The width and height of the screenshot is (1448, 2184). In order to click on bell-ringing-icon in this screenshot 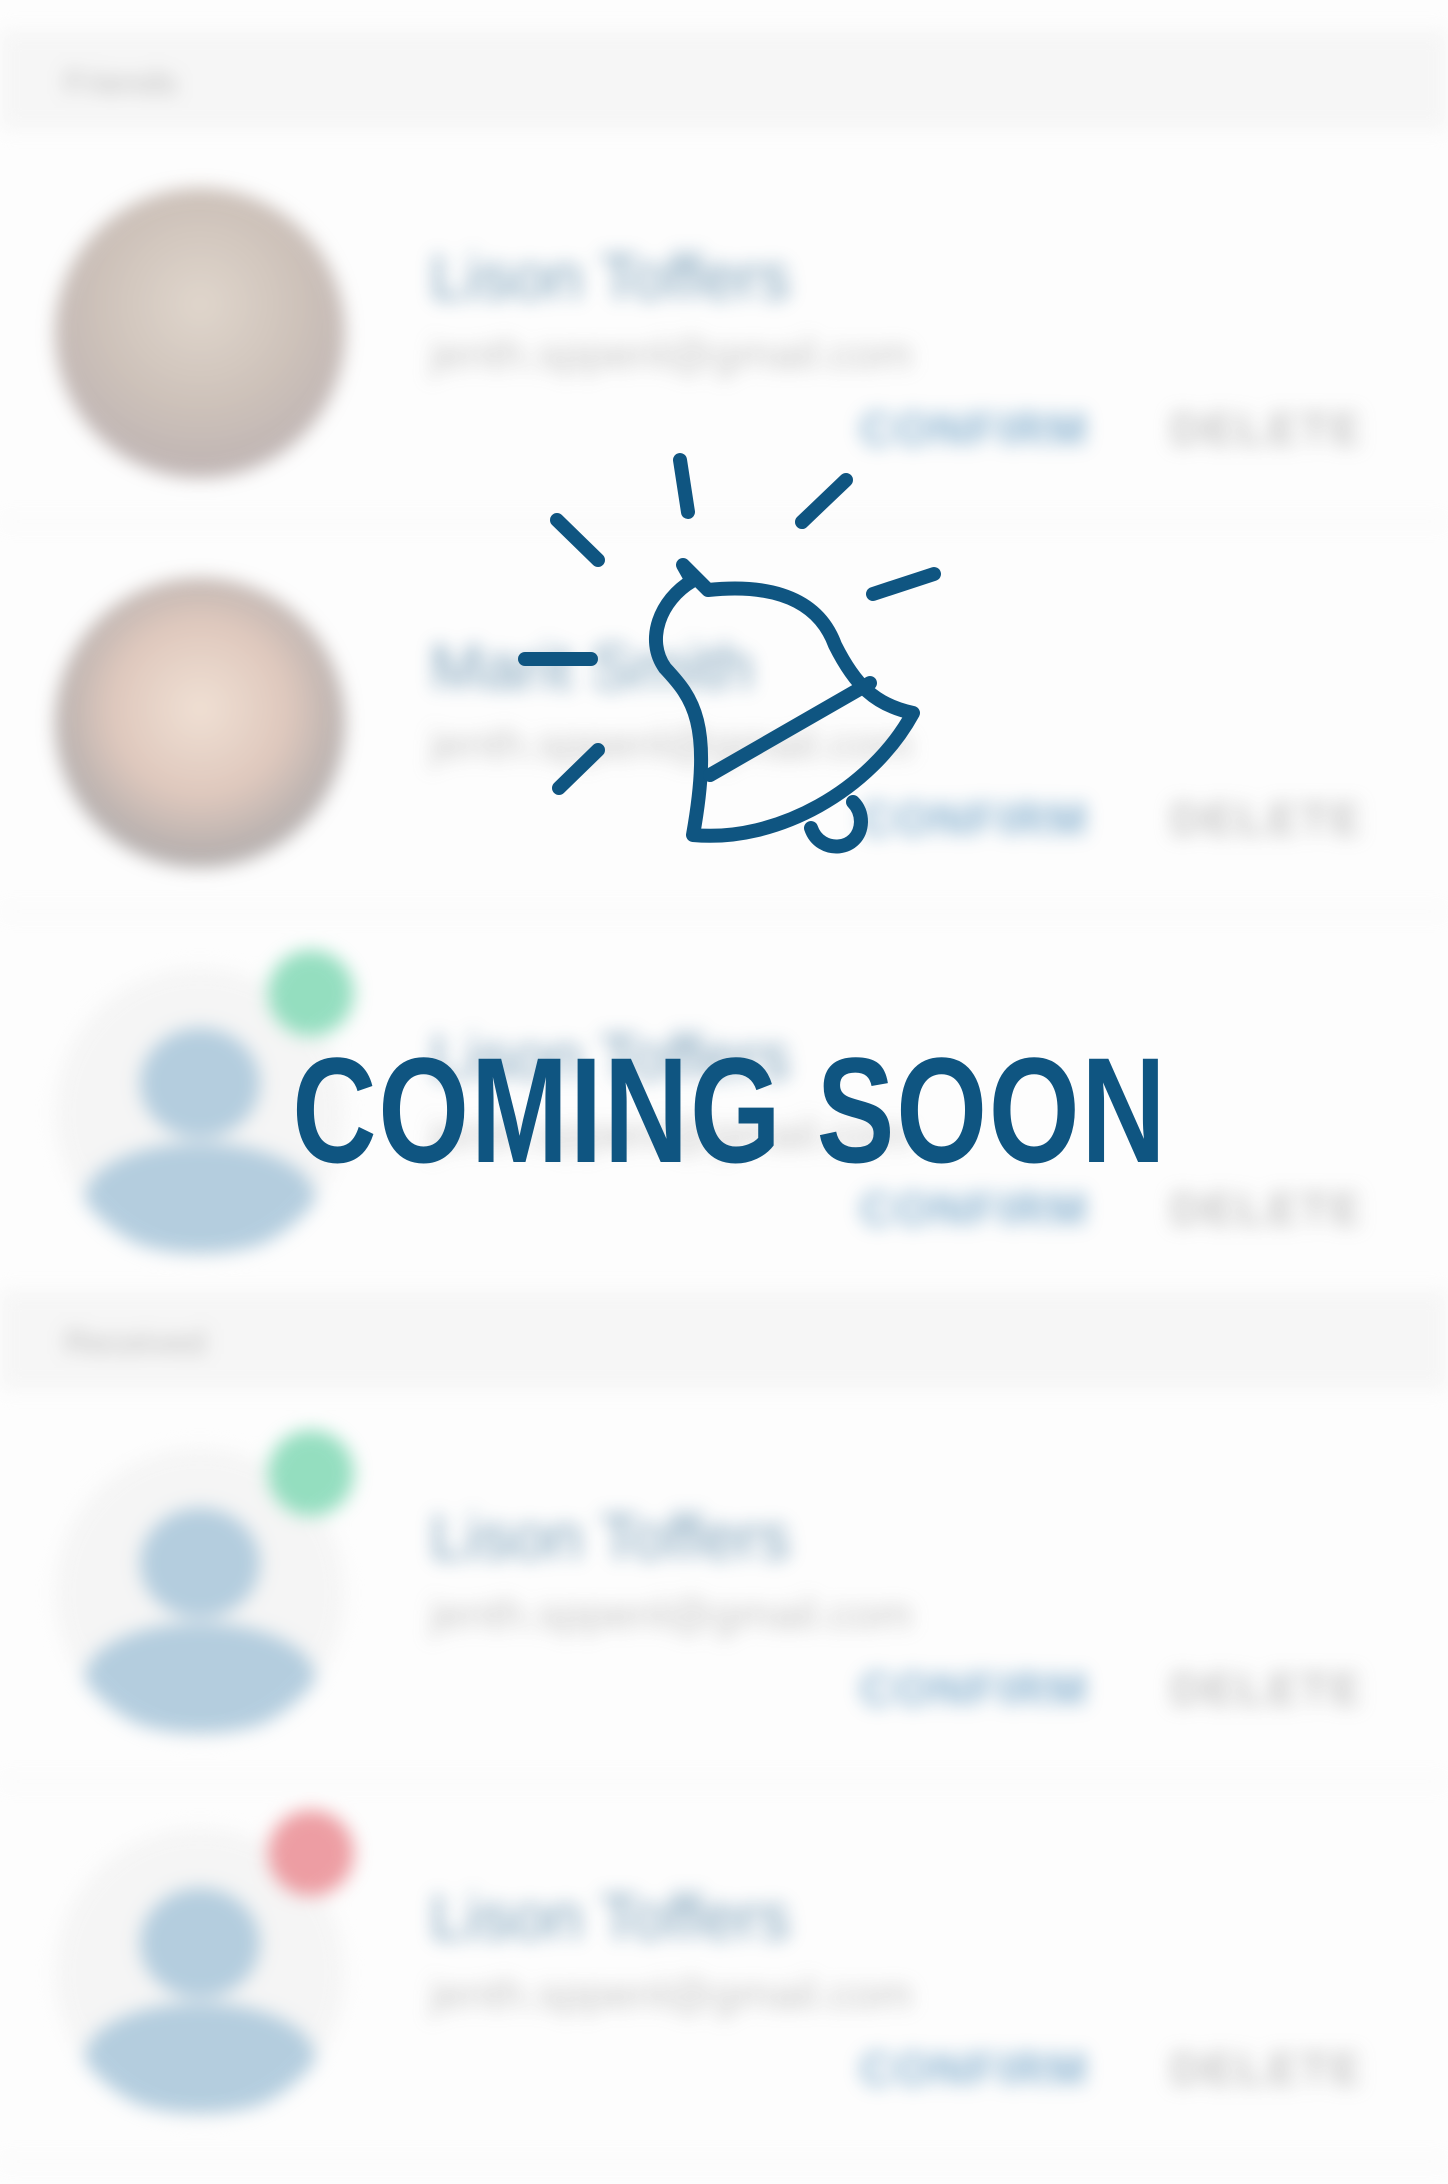, I will do `click(729, 653)`.